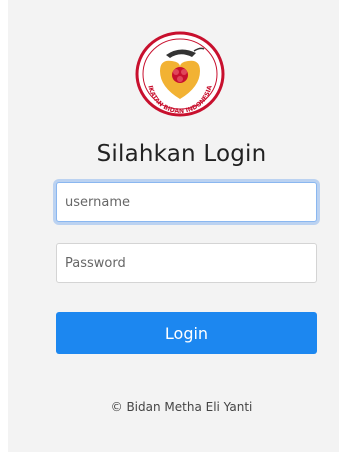  What do you see at coordinates (181, 407) in the screenshot?
I see `copyright-footer: © Bidan Metha Eli Yanti` at bounding box center [181, 407].